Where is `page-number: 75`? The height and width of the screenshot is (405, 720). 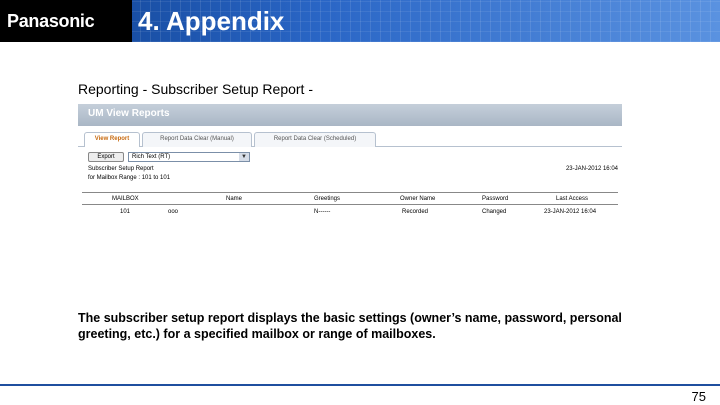
page-number: 75 is located at coordinates (698, 396).